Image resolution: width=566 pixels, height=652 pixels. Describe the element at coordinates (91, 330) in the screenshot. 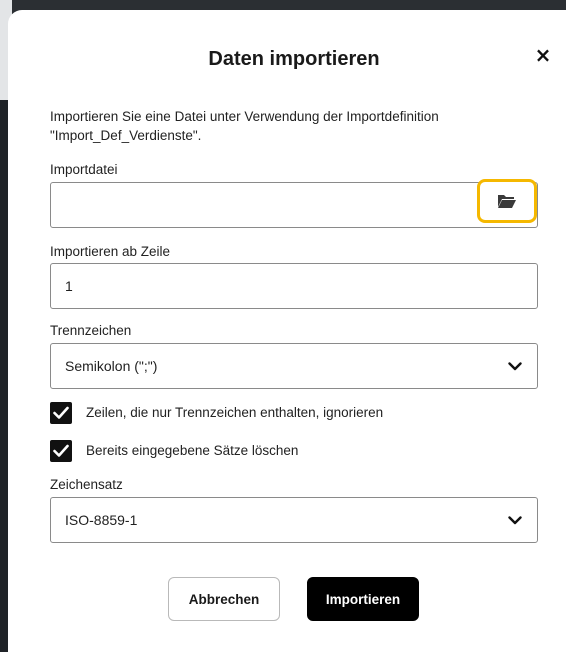

I see `separator-label: Trennzeichen` at that location.